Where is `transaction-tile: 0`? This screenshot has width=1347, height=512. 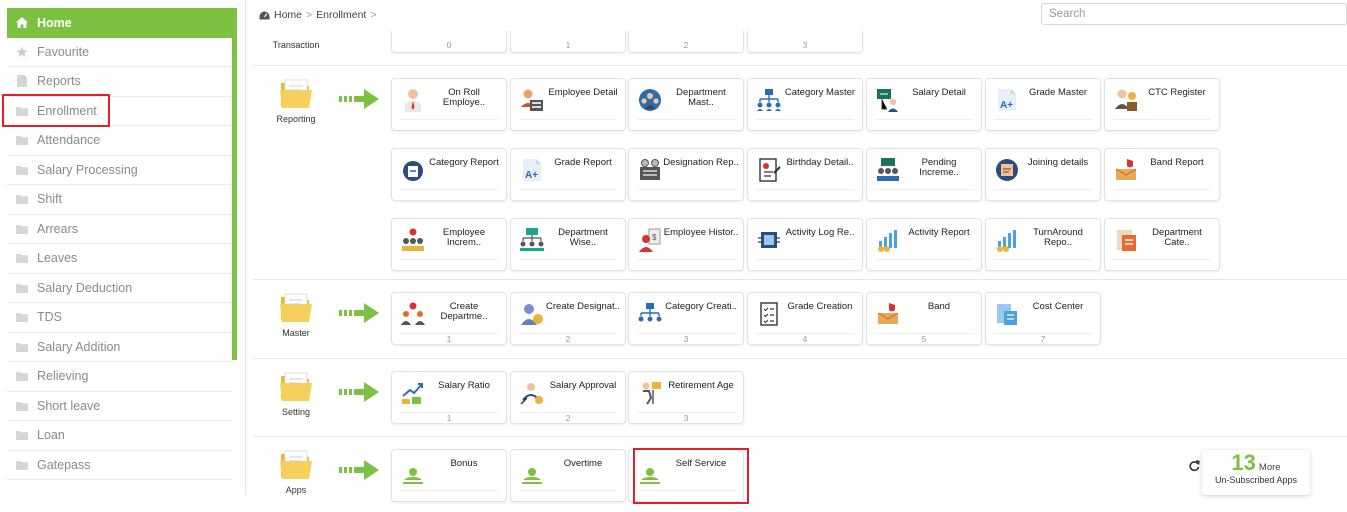
transaction-tile: 0 is located at coordinates (449, 42).